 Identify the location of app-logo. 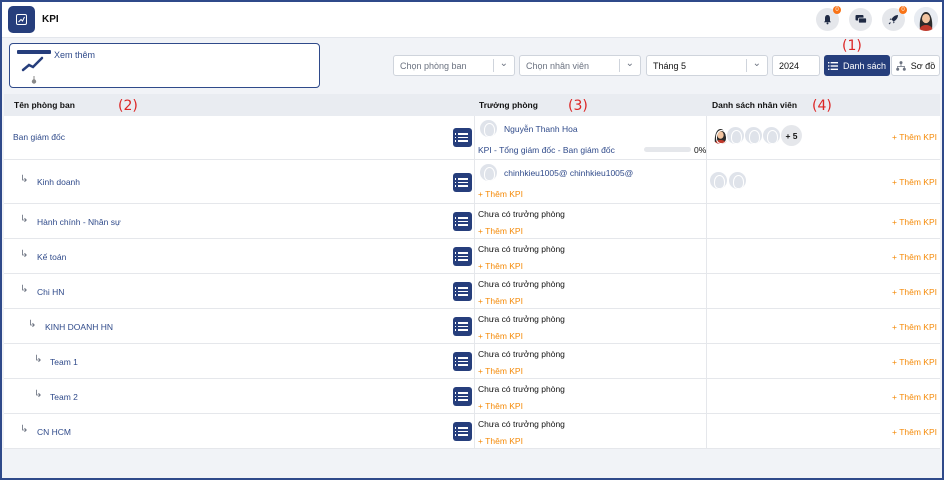
(21, 19).